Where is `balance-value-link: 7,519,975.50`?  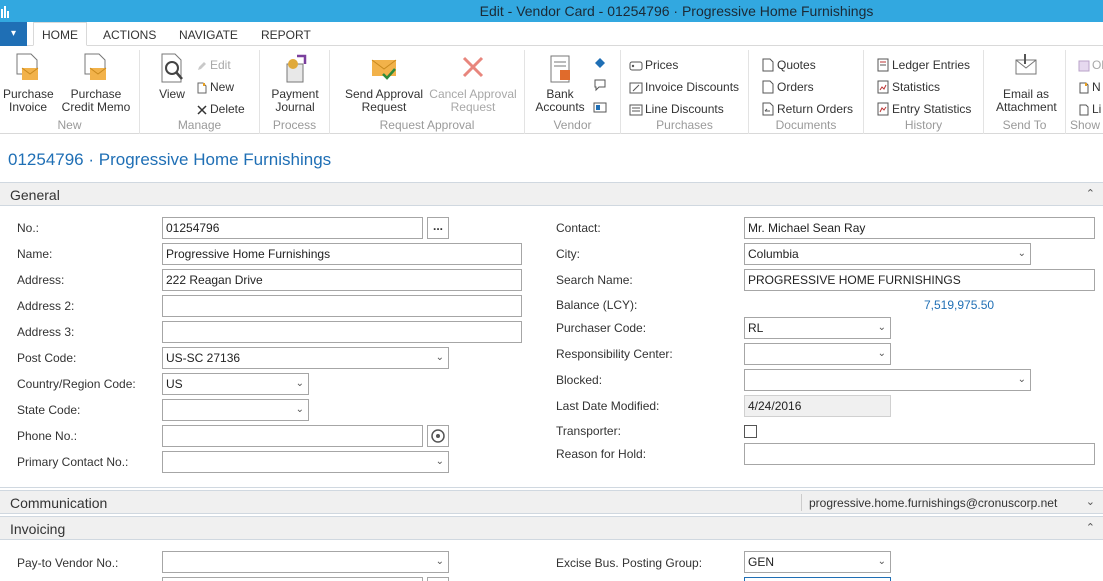
balance-value-link: 7,519,975.50 is located at coordinates (959, 305).